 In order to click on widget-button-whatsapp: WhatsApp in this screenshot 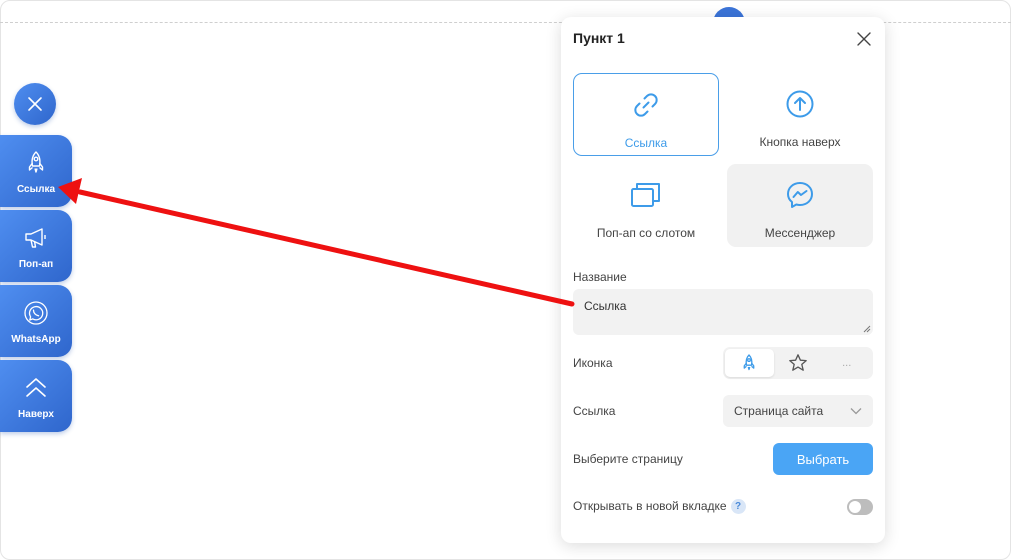, I will do `click(36, 321)`.